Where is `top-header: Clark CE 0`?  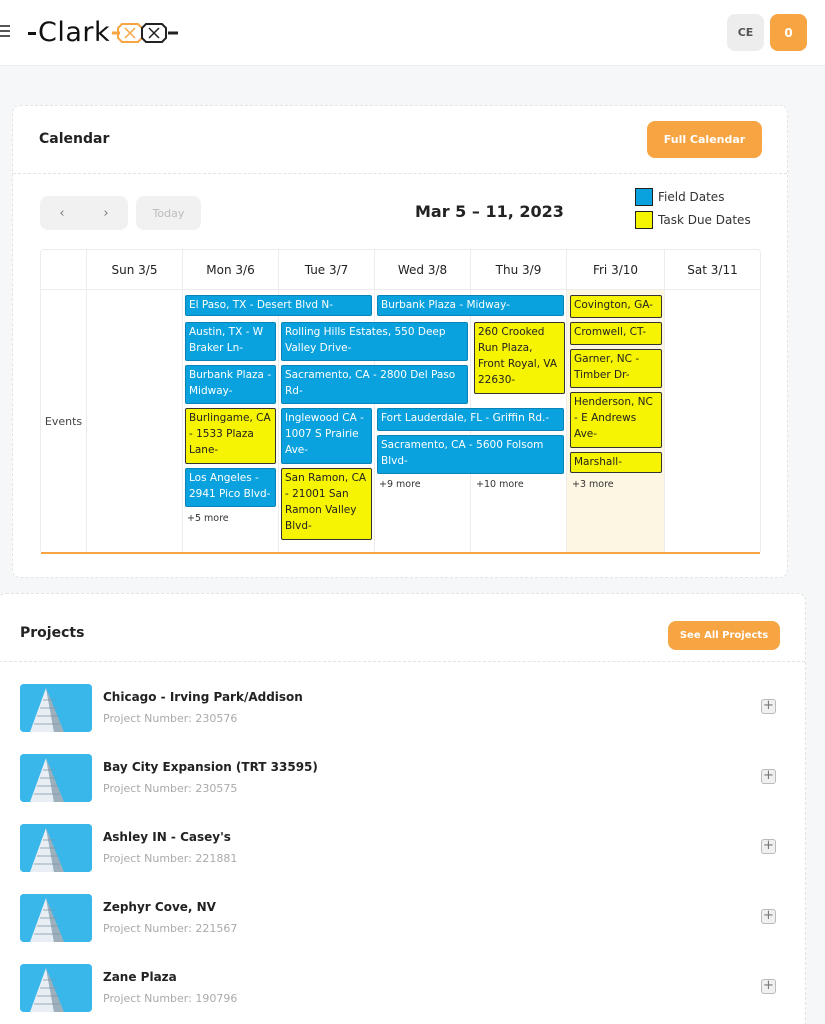
top-header: Clark CE 0 is located at coordinates (412, 33).